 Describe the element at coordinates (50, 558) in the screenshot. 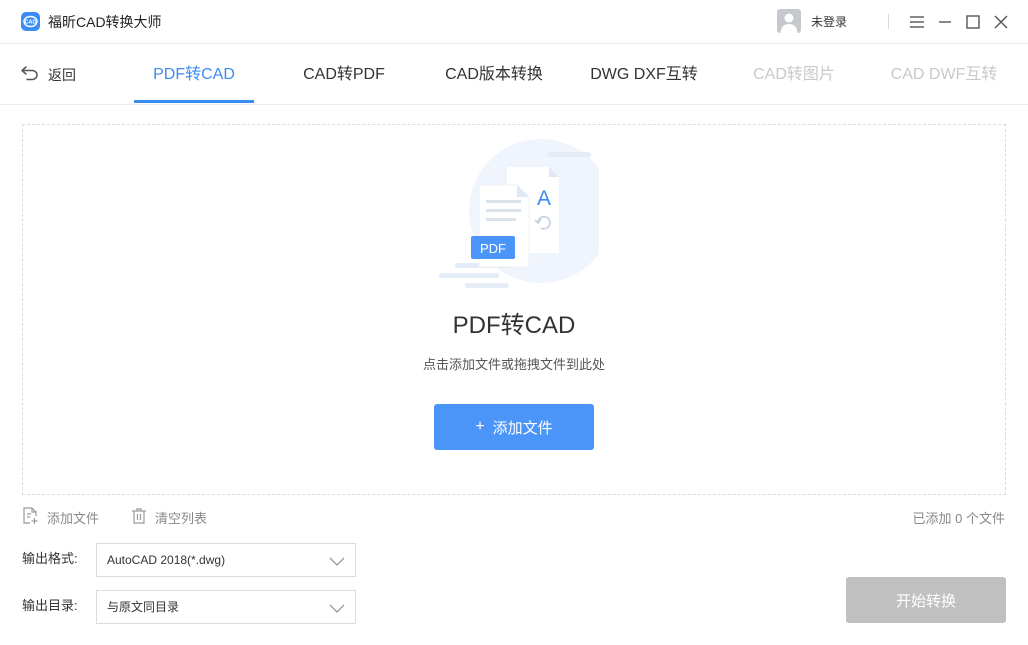

I see `output-format-label: 输出格式:` at that location.